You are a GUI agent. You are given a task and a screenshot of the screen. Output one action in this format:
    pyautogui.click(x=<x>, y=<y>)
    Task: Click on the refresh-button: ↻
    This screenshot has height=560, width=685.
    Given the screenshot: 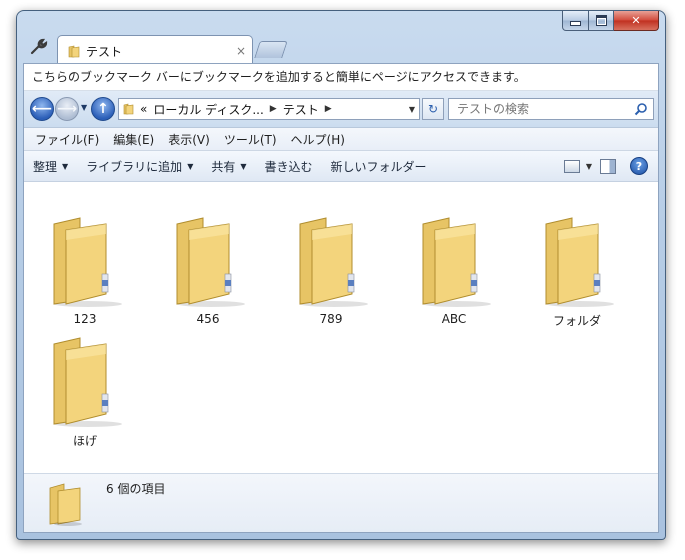 What is the action you would take?
    pyautogui.click(x=433, y=109)
    